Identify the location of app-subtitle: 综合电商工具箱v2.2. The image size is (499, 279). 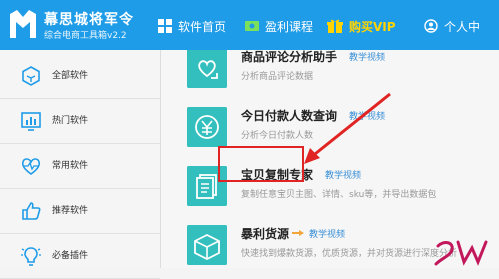
(85, 36).